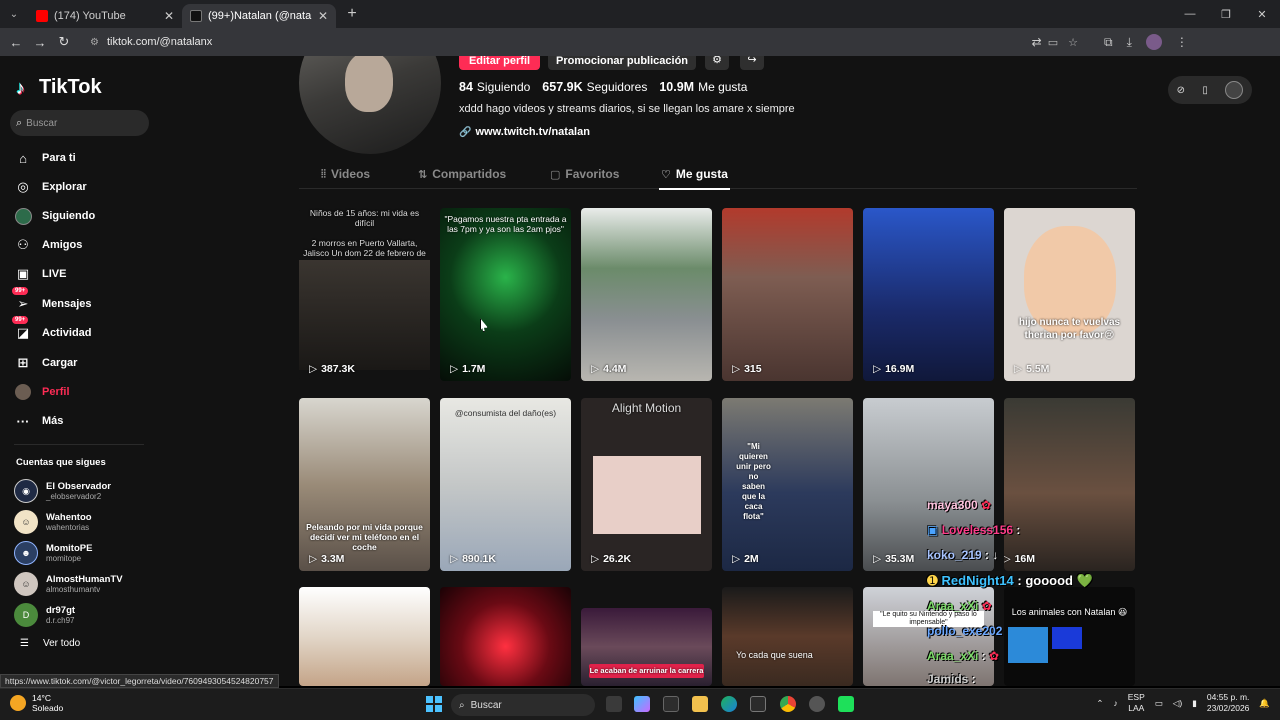  I want to click on see-all-link: ☰ Ver todo, so click(50, 643).